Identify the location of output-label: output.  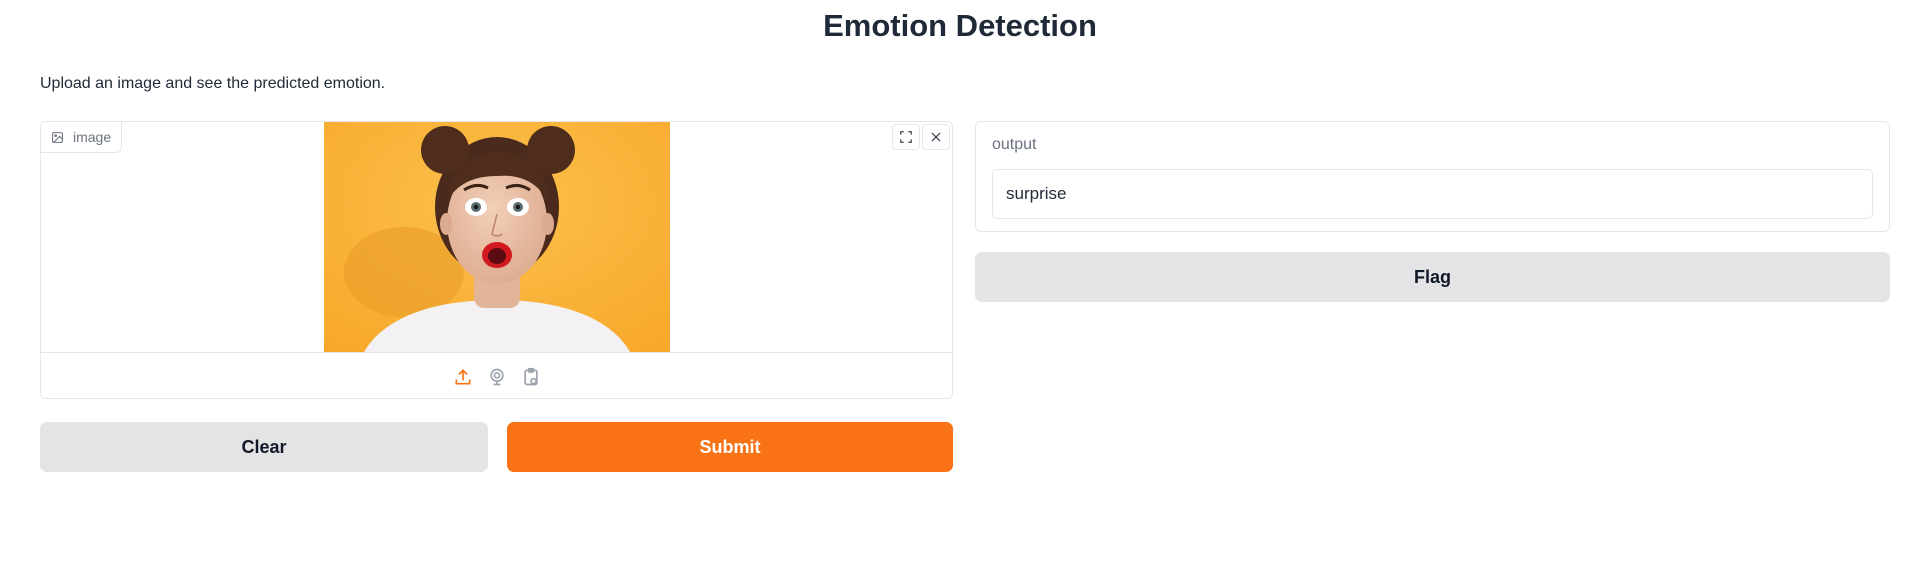
(1014, 144).